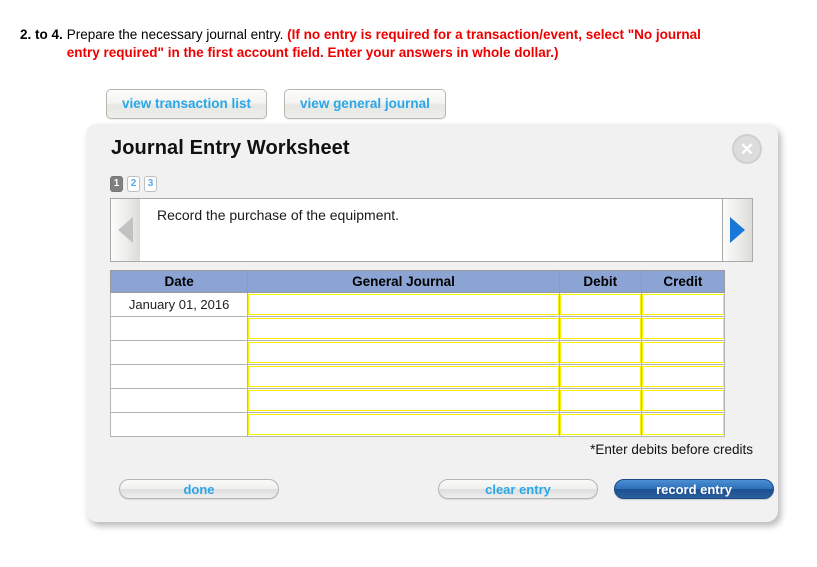 Image resolution: width=817 pixels, height=567 pixels. Describe the element at coordinates (179, 304) in the screenshot. I see `date-cell: January 01, 2016` at that location.